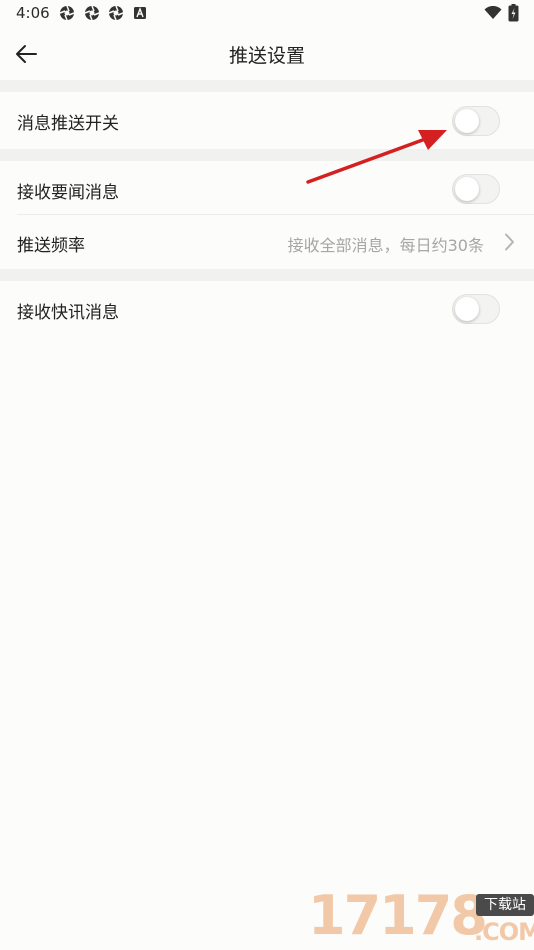 Image resolution: width=534 pixels, height=950 pixels. What do you see at coordinates (504, 932) in the screenshot?
I see `watermark-suffix: .COM` at bounding box center [504, 932].